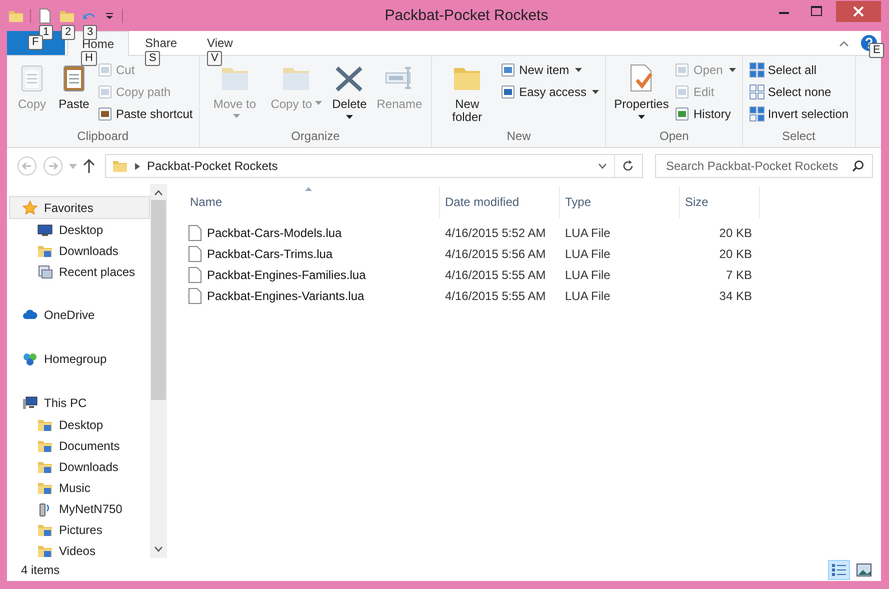 The width and height of the screenshot is (889, 589). I want to click on star-icon, so click(30, 208).